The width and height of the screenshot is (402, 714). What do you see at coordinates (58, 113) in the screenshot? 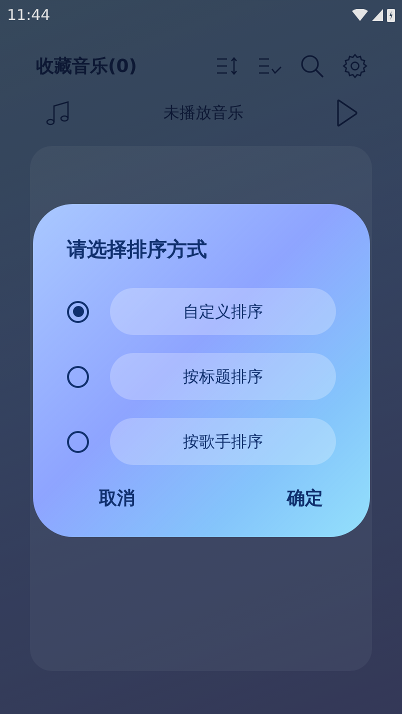
I see `music-note-icon` at bounding box center [58, 113].